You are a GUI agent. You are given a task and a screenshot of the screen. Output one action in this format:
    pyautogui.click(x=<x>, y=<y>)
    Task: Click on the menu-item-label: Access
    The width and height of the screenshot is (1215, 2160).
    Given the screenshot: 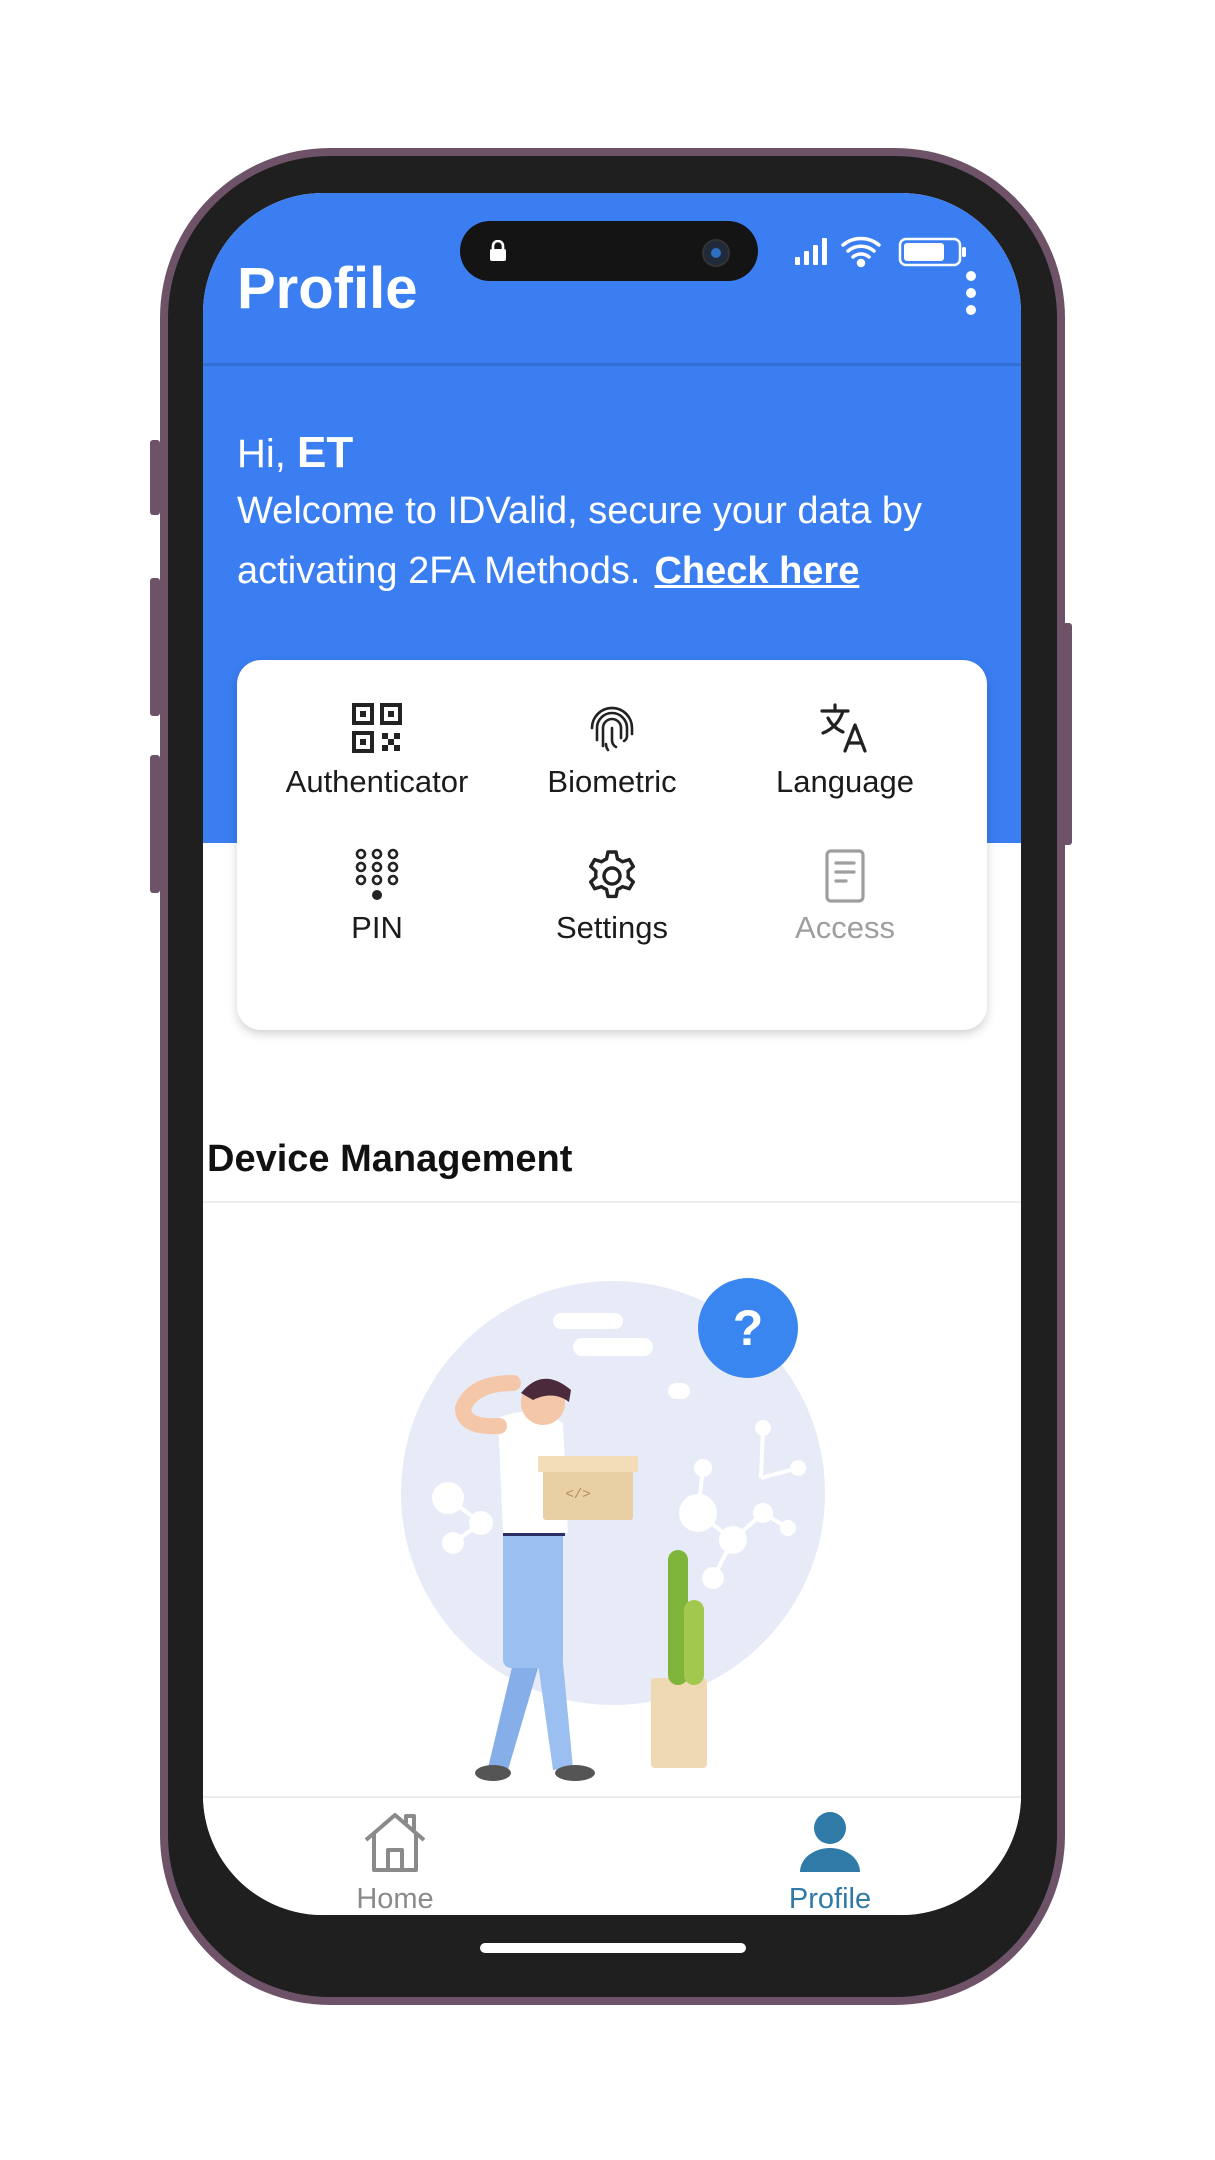 What is the action you would take?
    pyautogui.click(x=845, y=927)
    